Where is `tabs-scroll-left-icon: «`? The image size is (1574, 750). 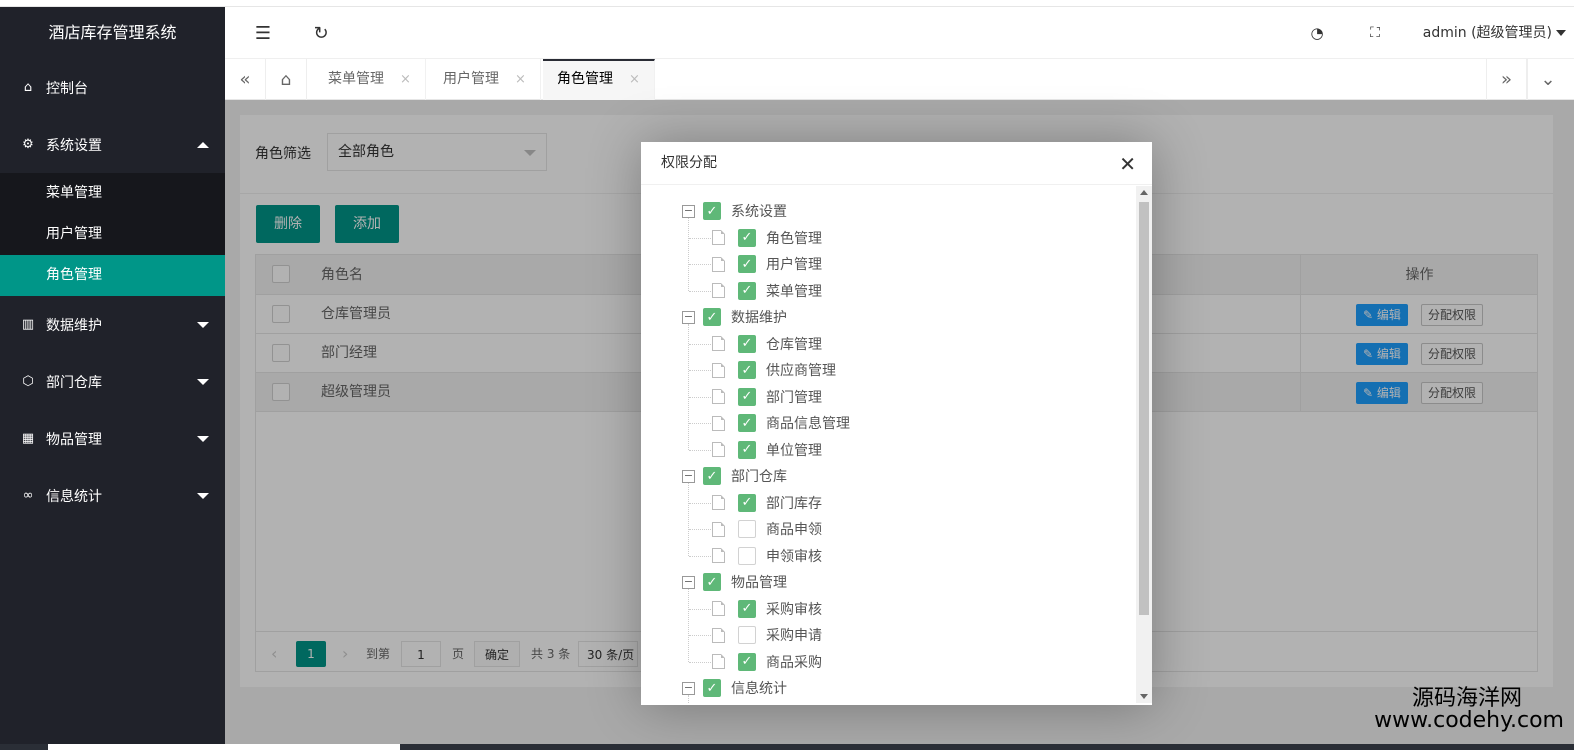
tabs-scroll-left-icon: « is located at coordinates (245, 79).